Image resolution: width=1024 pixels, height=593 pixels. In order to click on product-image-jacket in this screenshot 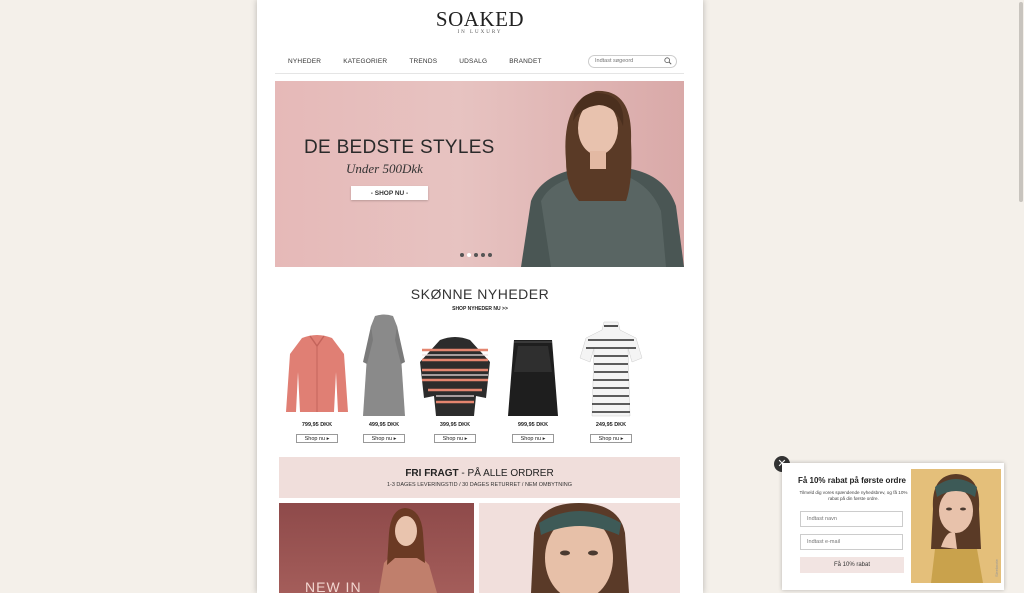, I will do `click(317, 366)`.